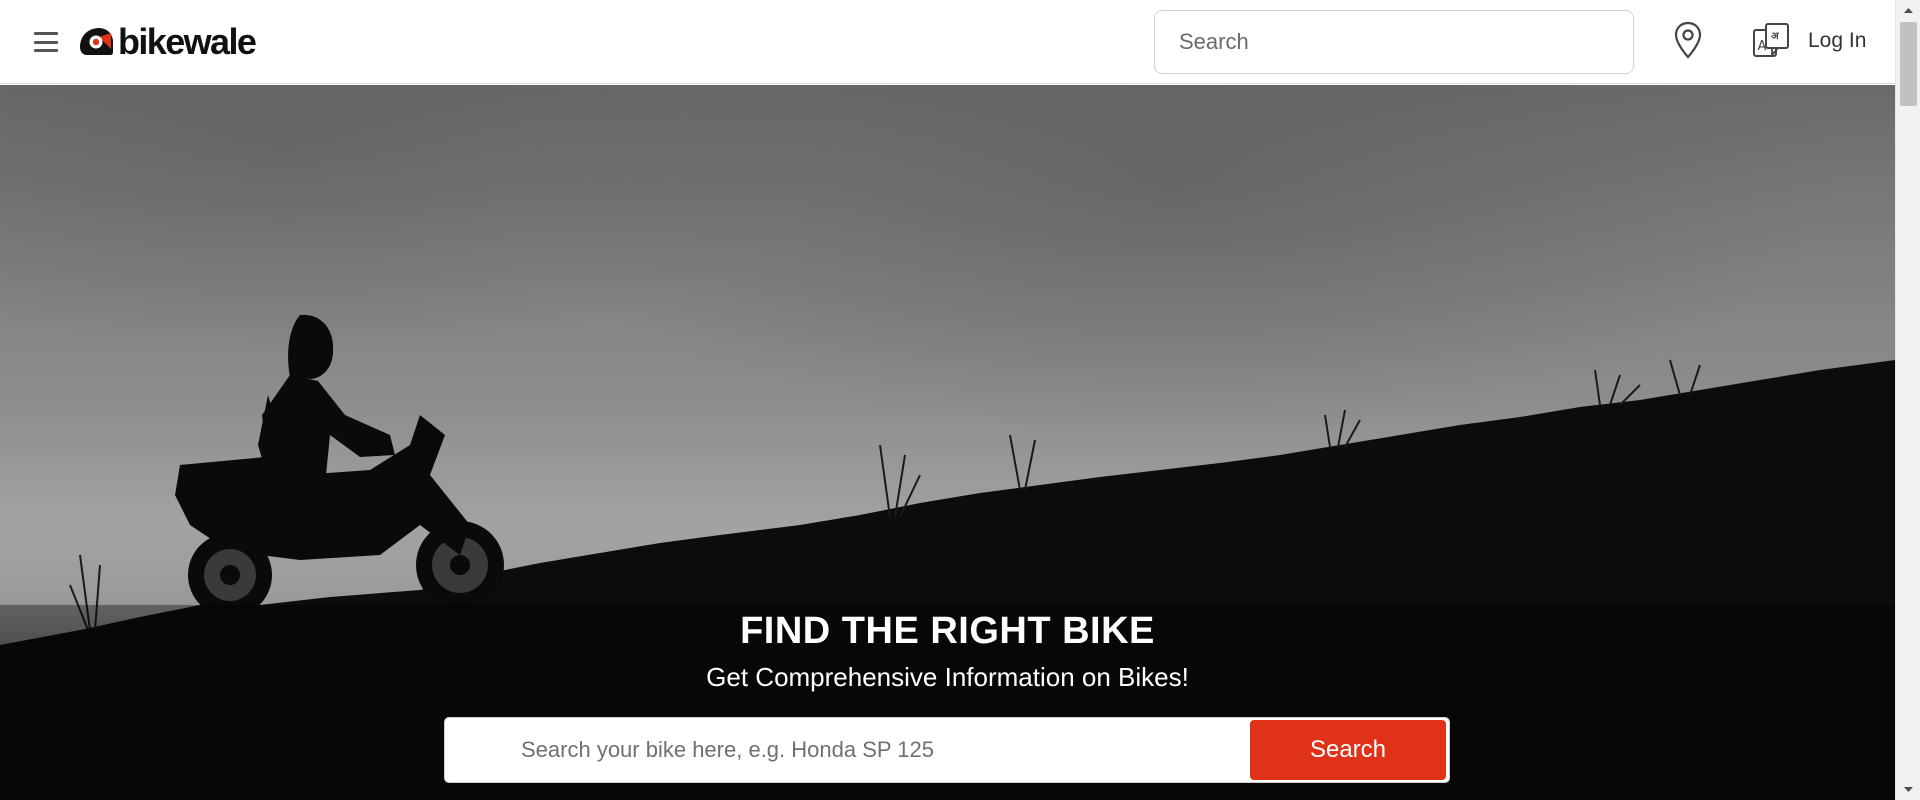  What do you see at coordinates (96, 41) in the screenshot?
I see `logo-helmet-icon` at bounding box center [96, 41].